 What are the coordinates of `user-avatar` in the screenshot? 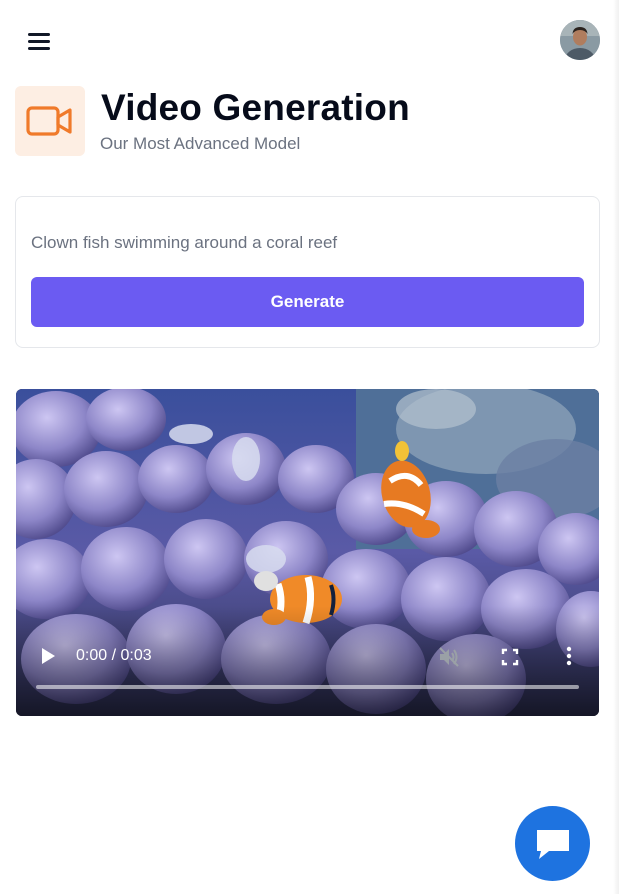 It's located at (580, 40).